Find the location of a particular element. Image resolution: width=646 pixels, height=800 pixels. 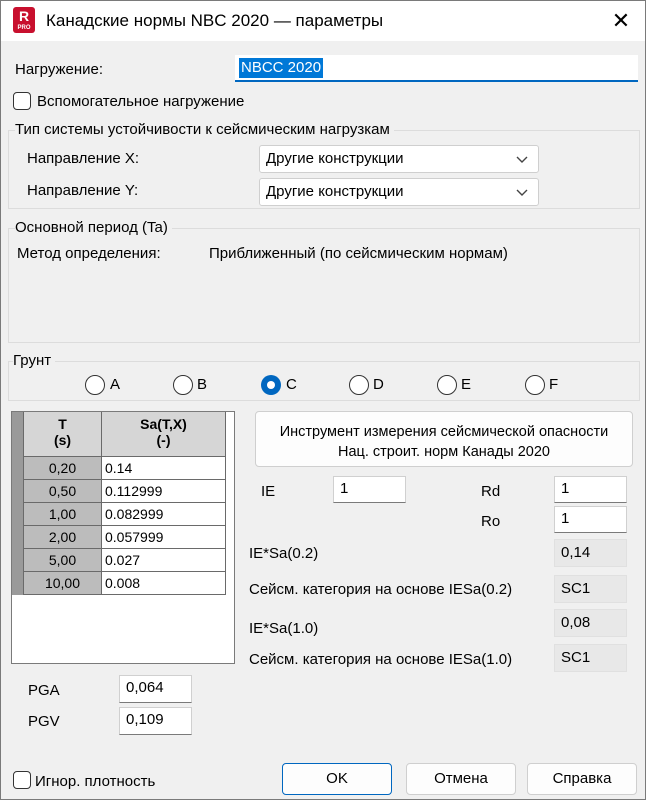

ignore-density-checkbox is located at coordinates (22, 780).